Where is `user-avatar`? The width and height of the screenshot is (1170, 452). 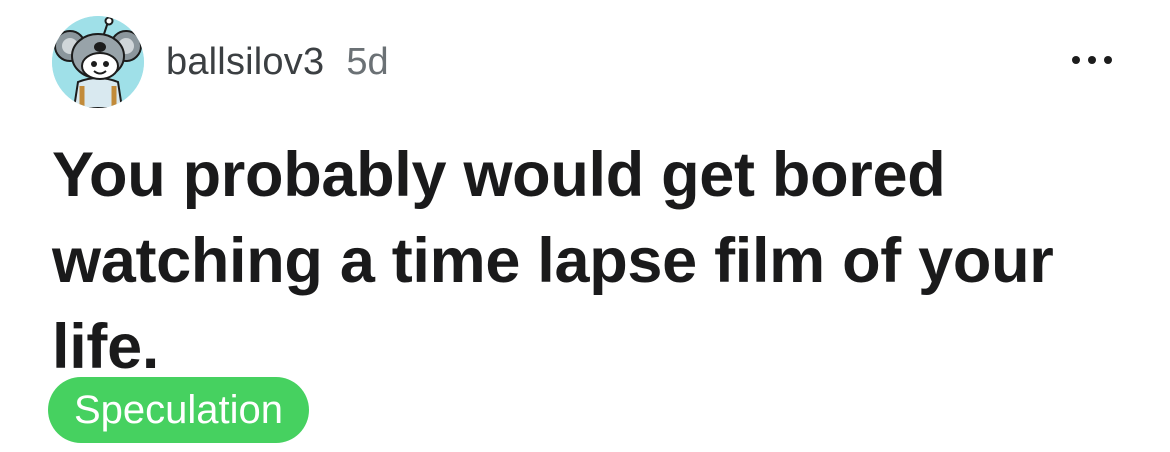
user-avatar is located at coordinates (98, 62).